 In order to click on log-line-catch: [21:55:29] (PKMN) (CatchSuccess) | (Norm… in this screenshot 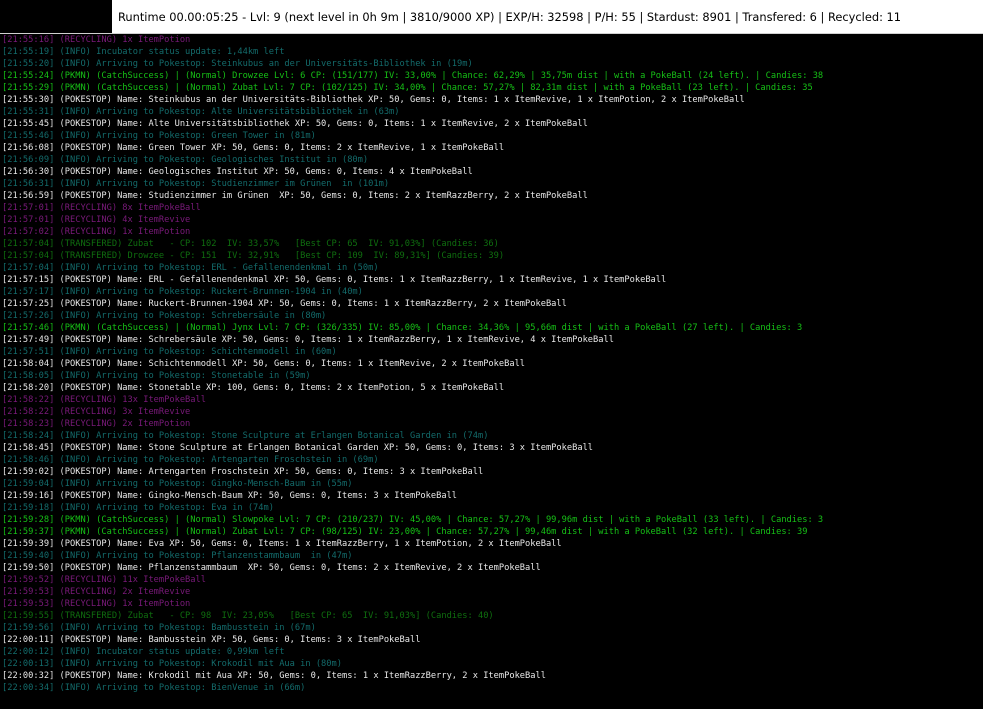, I will do `click(407, 88)`.